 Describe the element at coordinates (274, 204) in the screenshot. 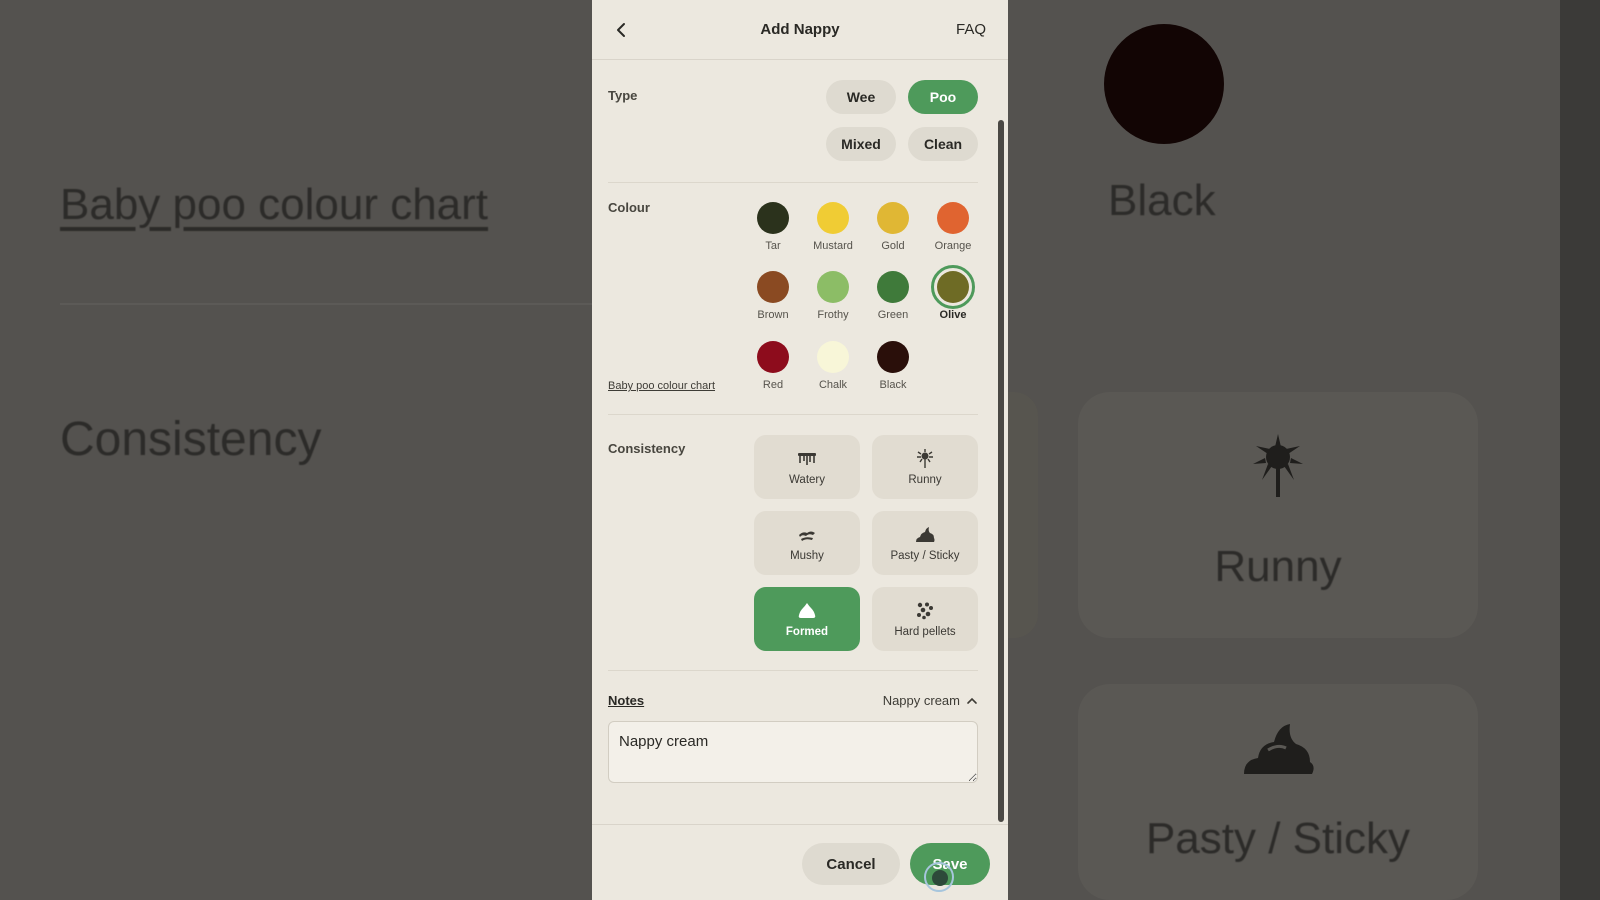

I see `background-chart-link: Baby poo colour chart` at that location.